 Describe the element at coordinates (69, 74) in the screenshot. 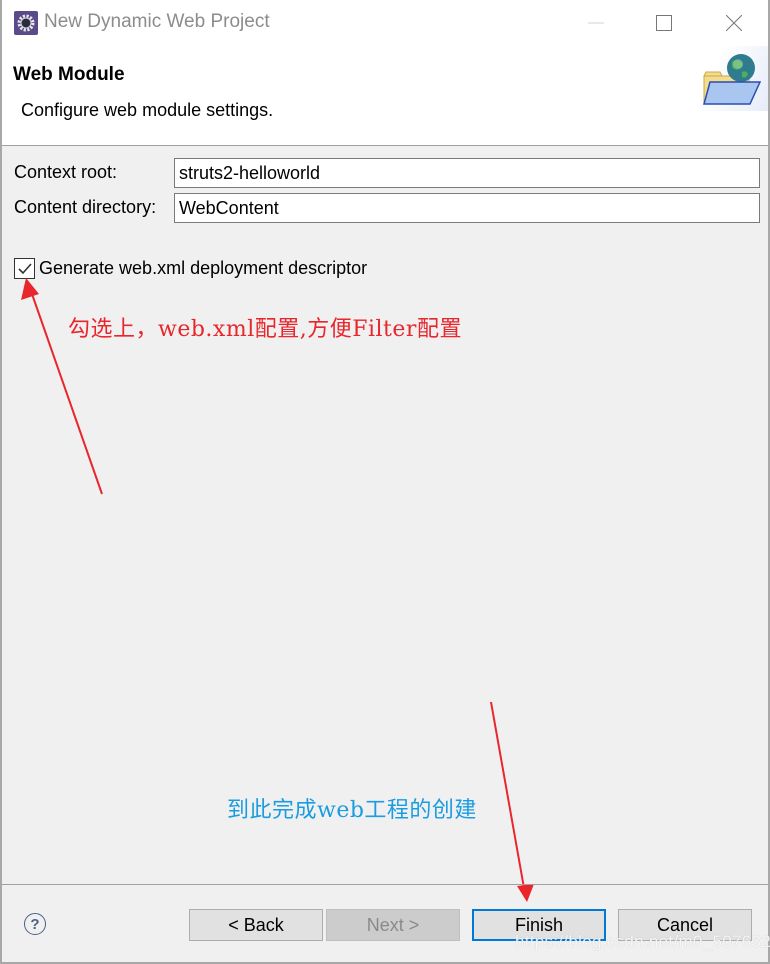

I see `page-title: Web Module` at that location.